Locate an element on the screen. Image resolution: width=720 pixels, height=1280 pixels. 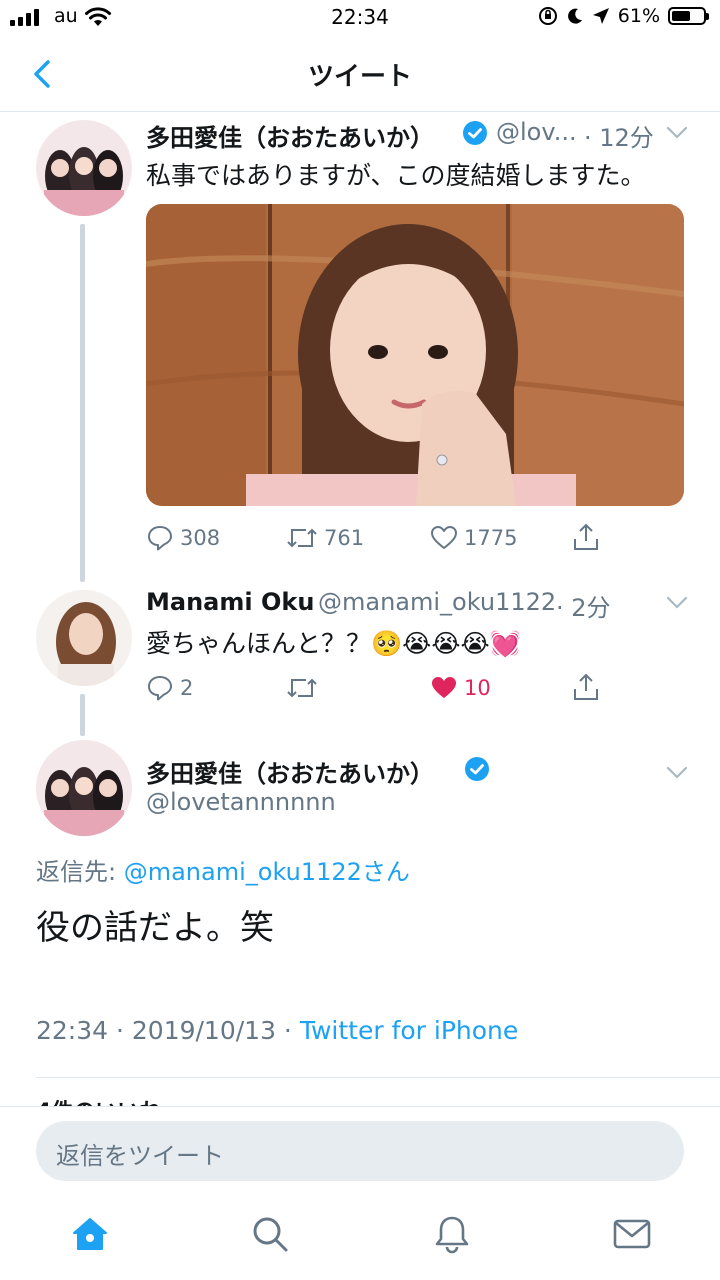
main-tweet-text: 役の話だよ。笑 is located at coordinates (155, 928).